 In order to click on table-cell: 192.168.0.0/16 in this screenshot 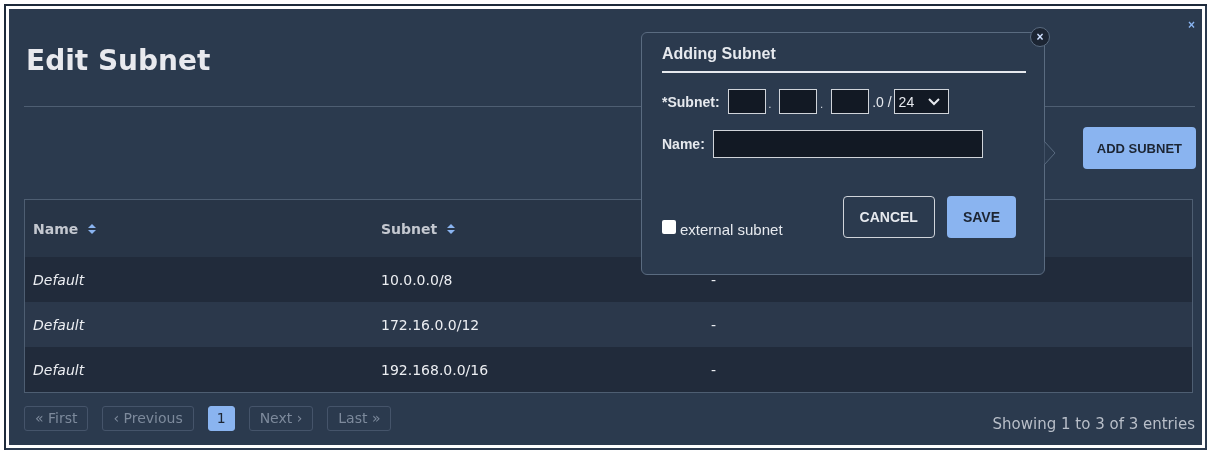, I will do `click(435, 369)`.